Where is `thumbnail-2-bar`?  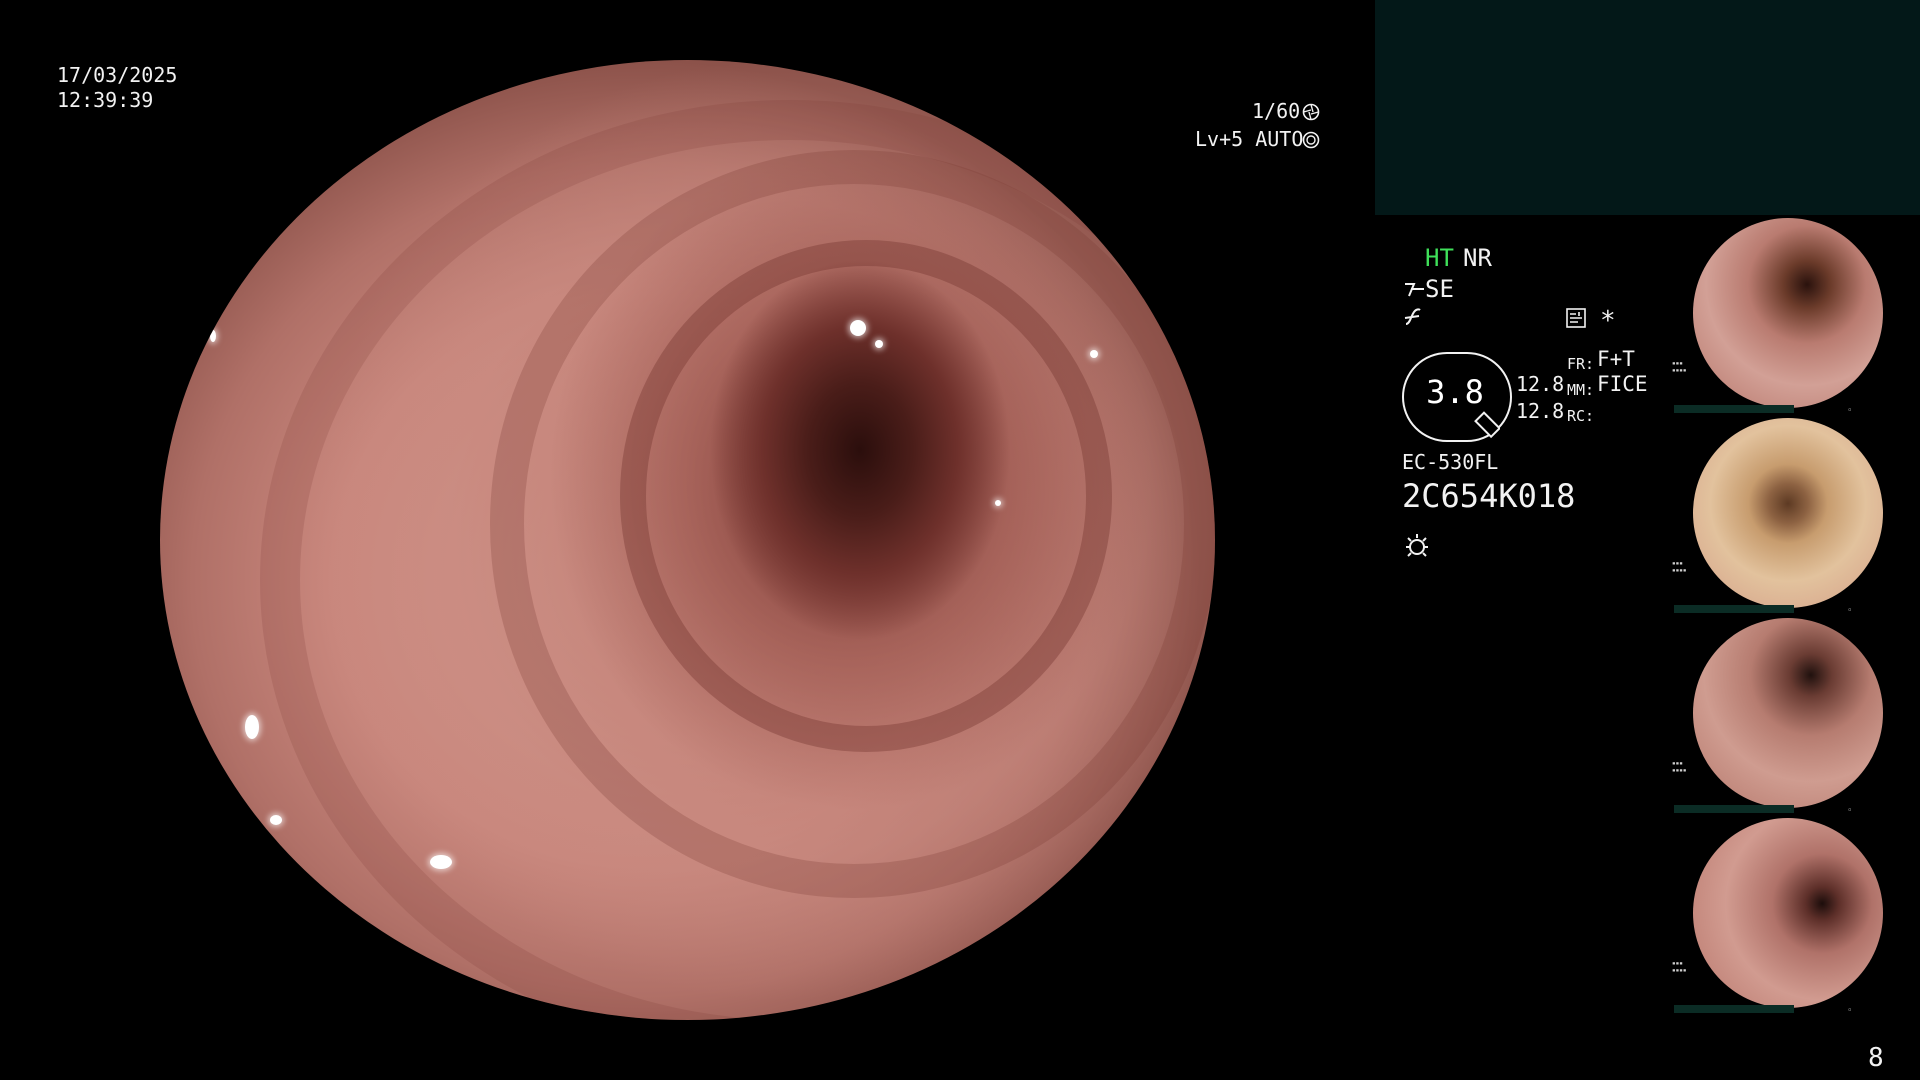 thumbnail-2-bar is located at coordinates (1734, 609).